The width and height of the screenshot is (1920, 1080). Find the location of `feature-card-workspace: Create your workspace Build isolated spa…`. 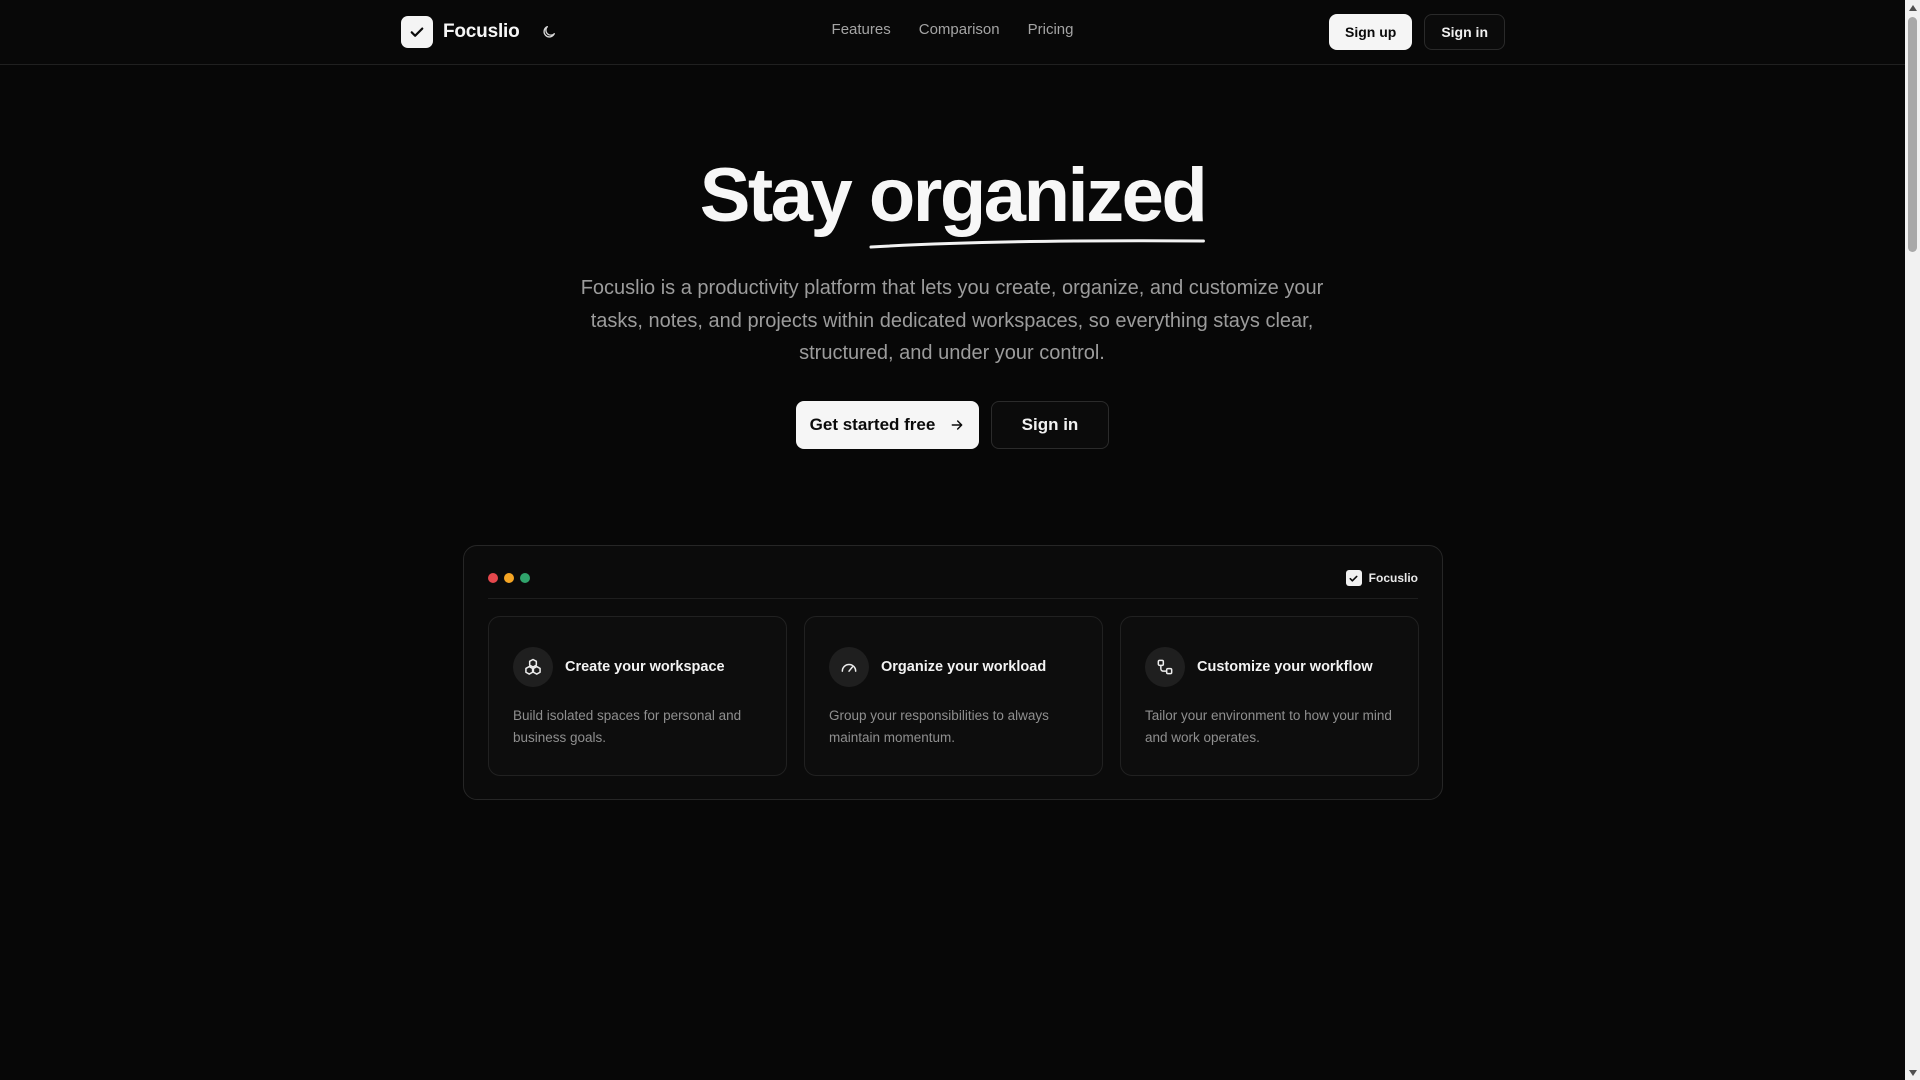

feature-card-workspace: Create your workspace Build isolated spa… is located at coordinates (637, 696).